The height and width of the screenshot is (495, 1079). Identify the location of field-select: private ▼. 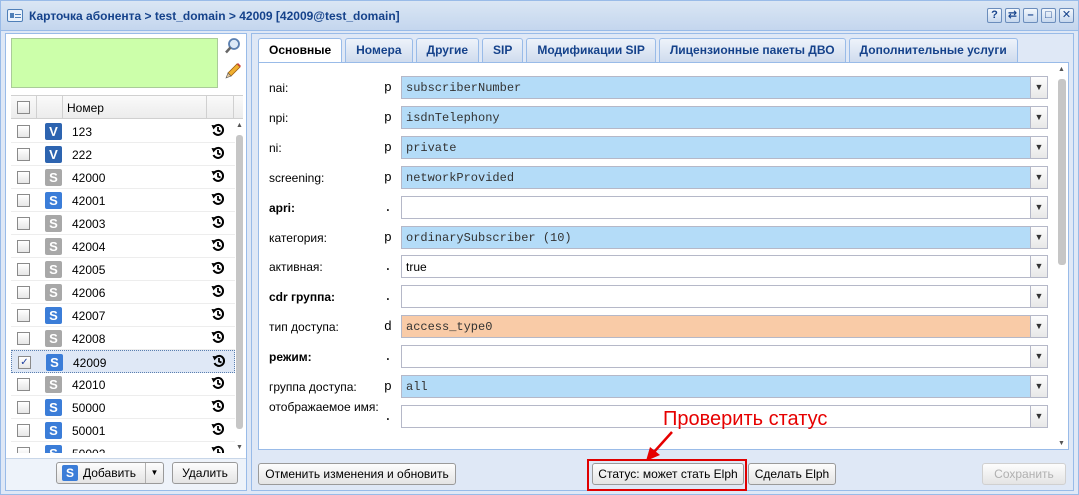
(724, 147).